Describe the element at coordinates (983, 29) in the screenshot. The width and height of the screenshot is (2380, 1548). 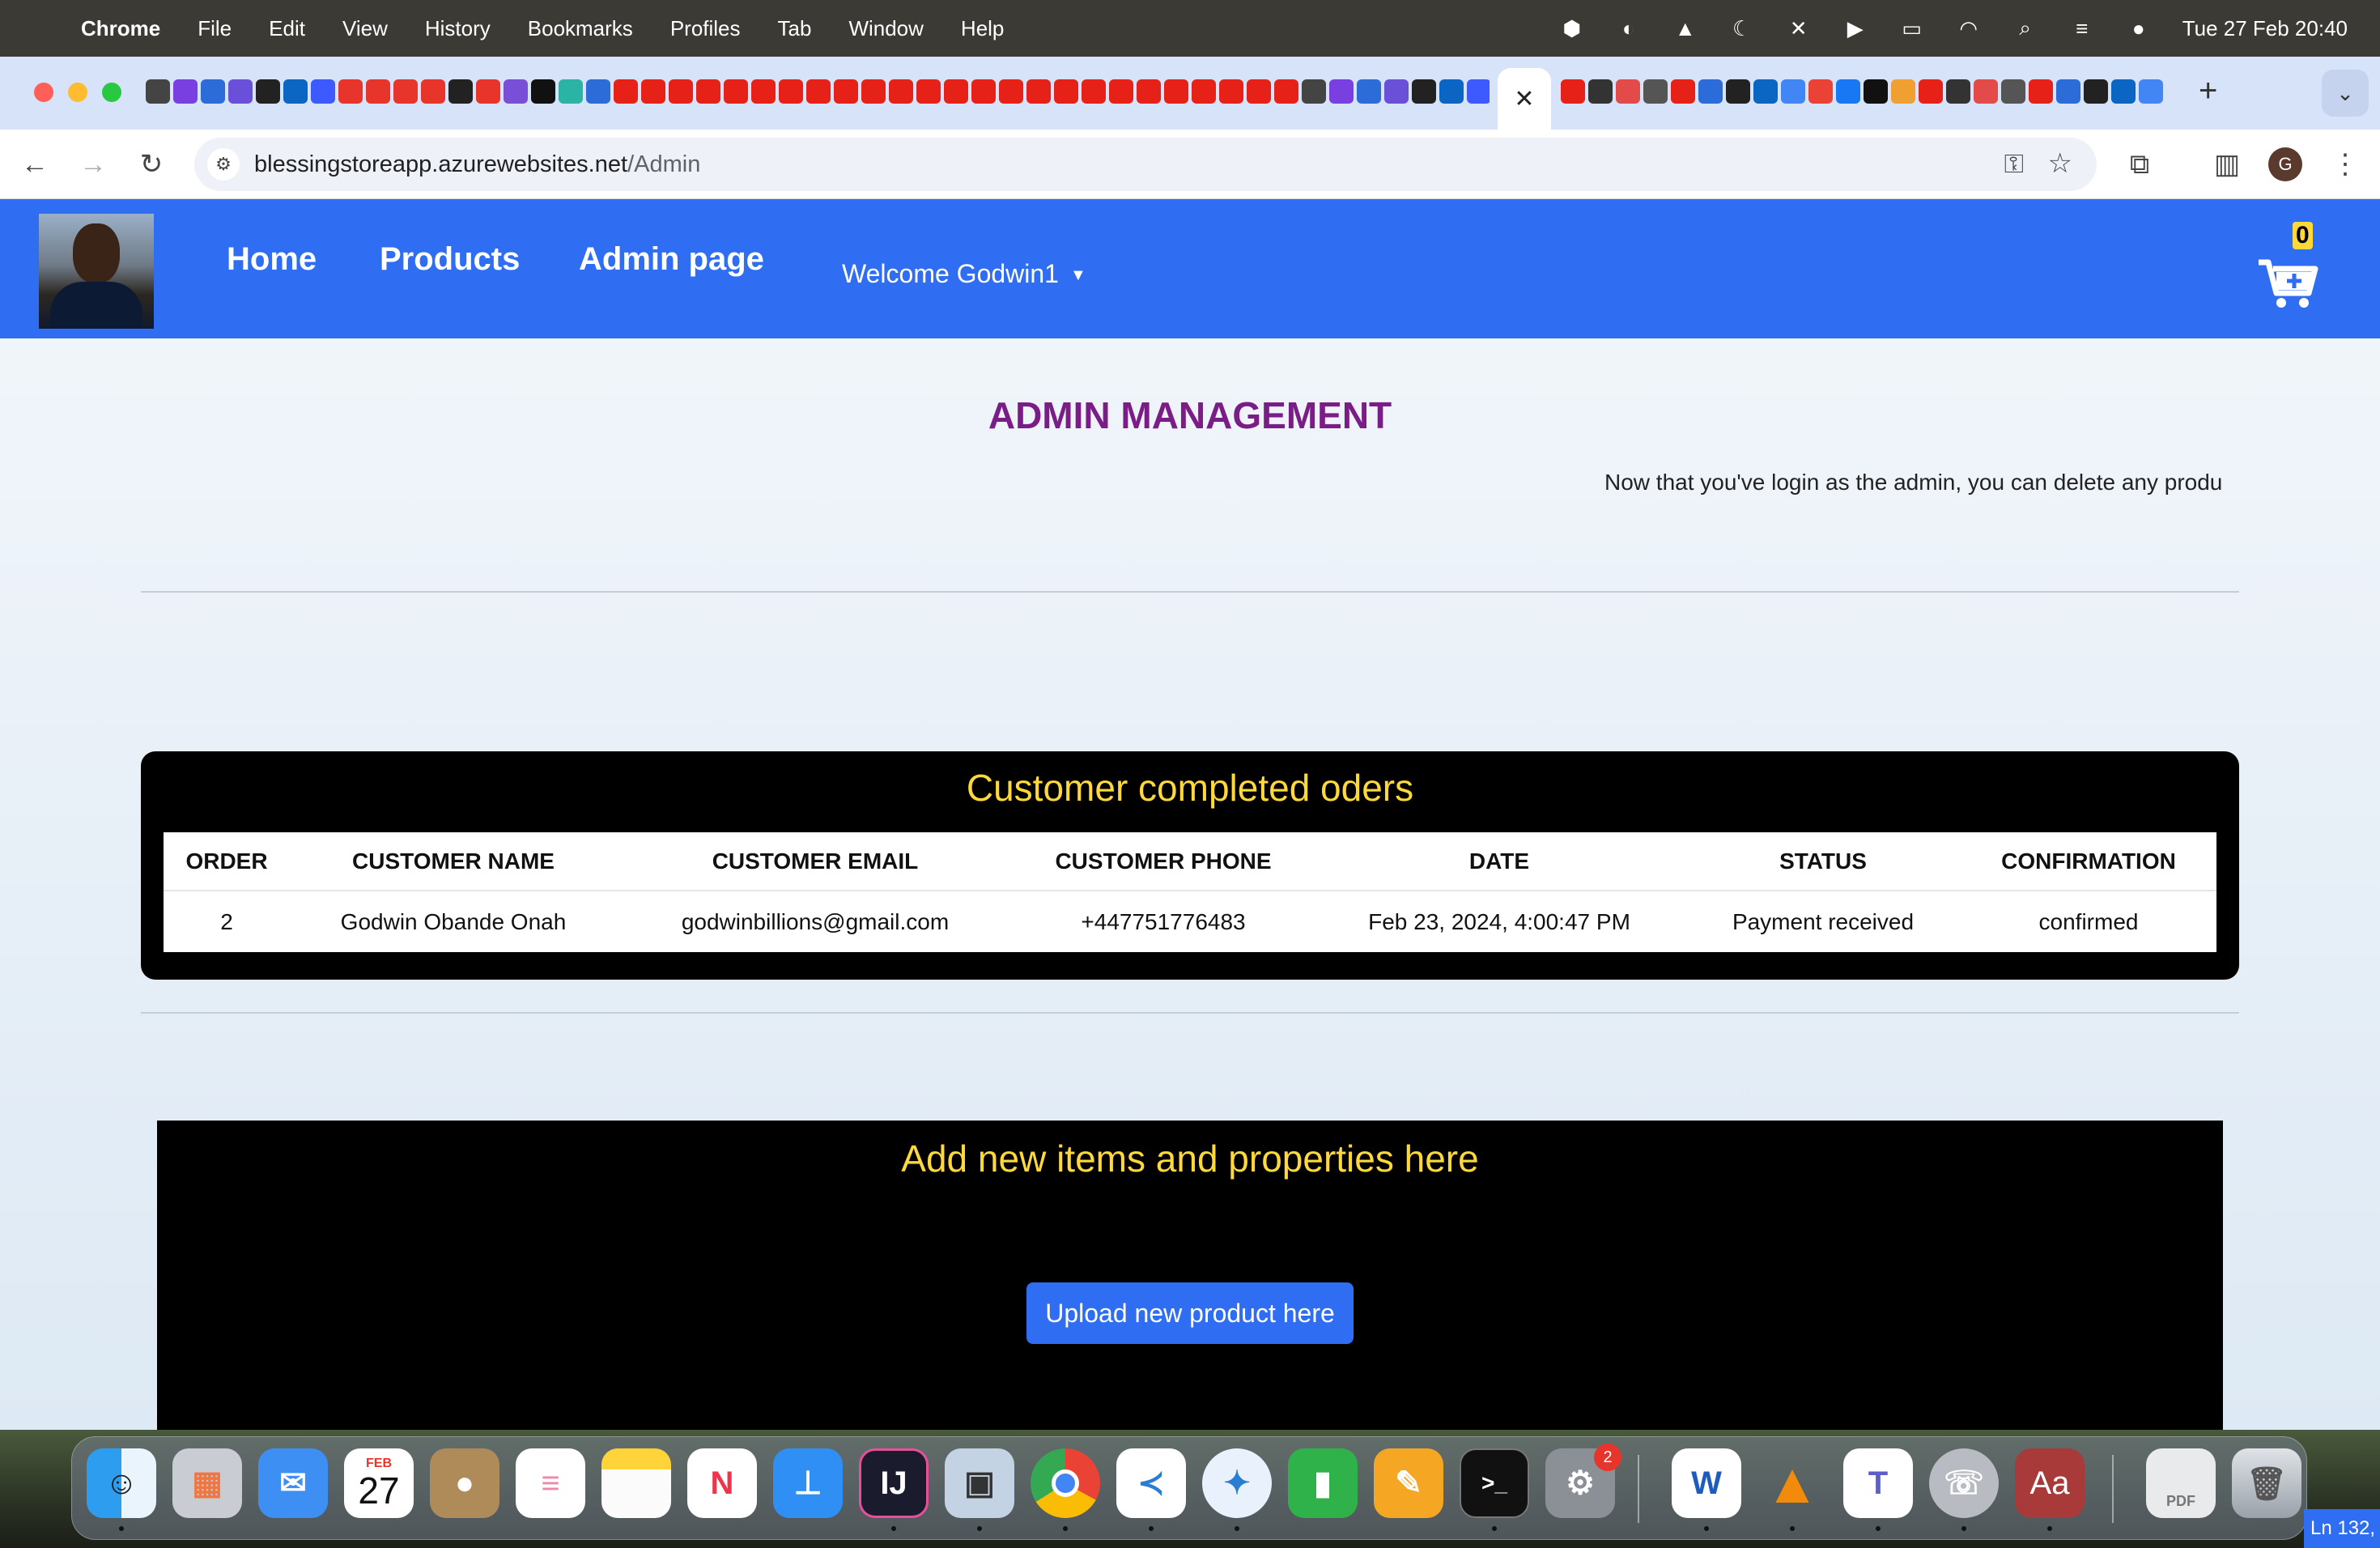
I see `menu-help: Help` at that location.